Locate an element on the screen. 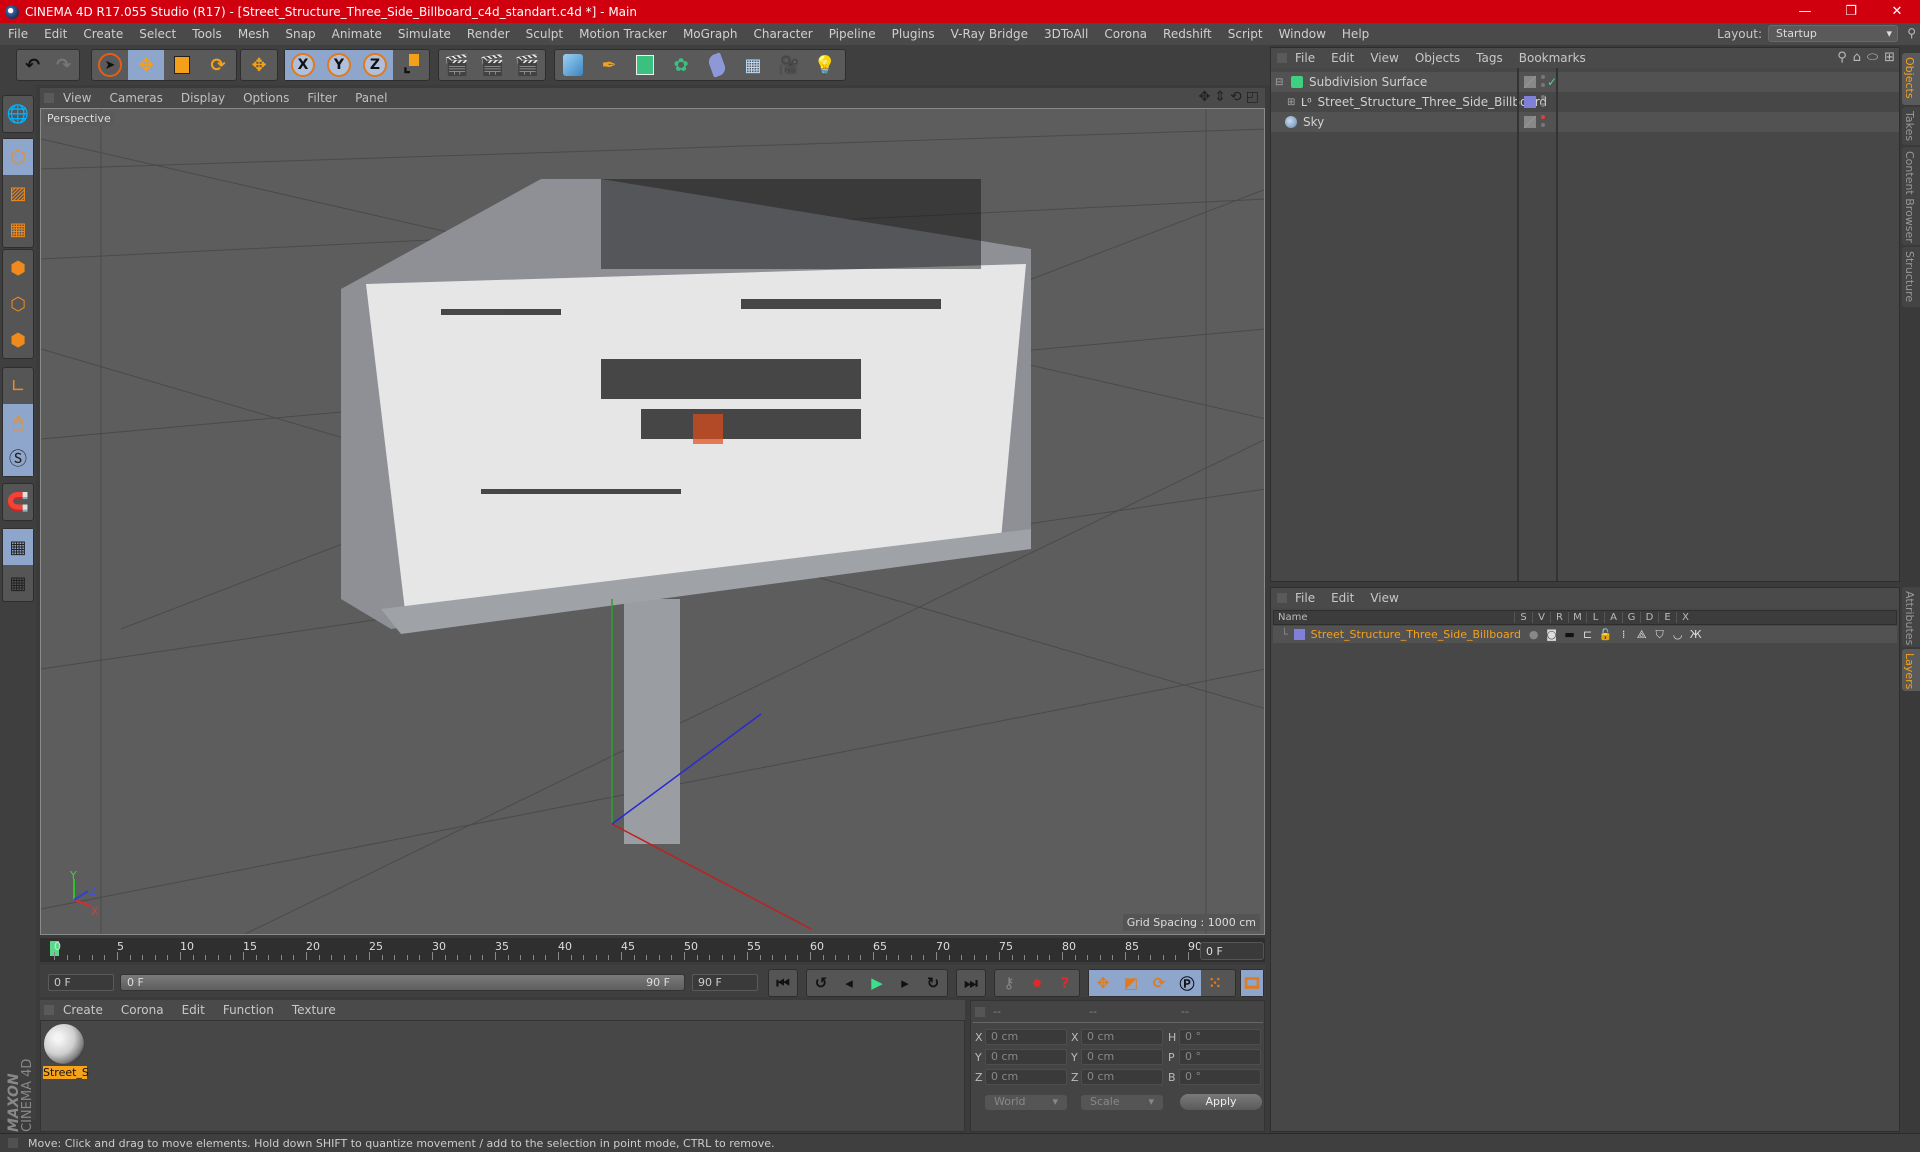 The width and height of the screenshot is (1920, 1152). next-key-icon: ↻ is located at coordinates (933, 983).